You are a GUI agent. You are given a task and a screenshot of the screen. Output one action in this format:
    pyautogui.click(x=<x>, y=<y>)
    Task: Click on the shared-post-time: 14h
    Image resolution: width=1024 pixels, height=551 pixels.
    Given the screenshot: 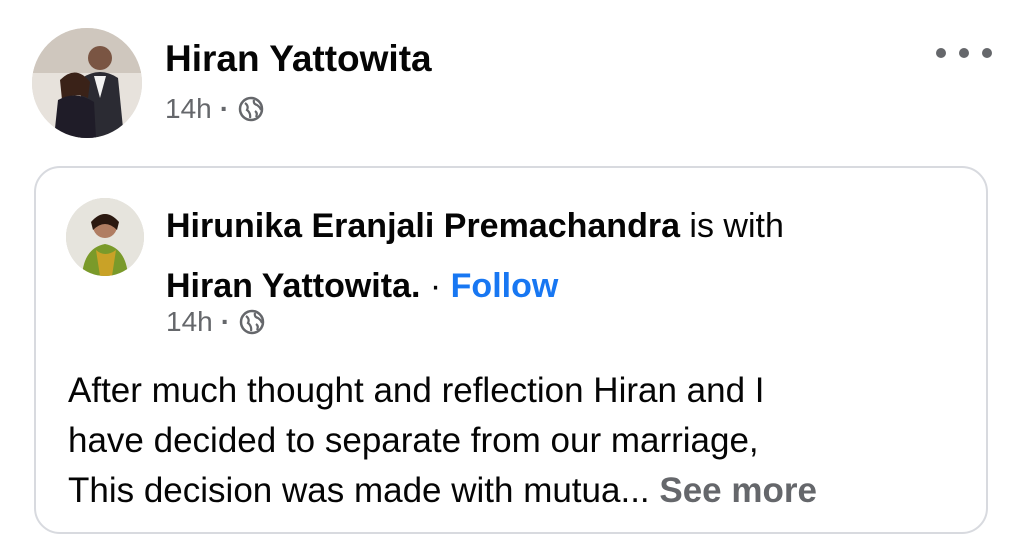 What is the action you would take?
    pyautogui.click(x=189, y=322)
    